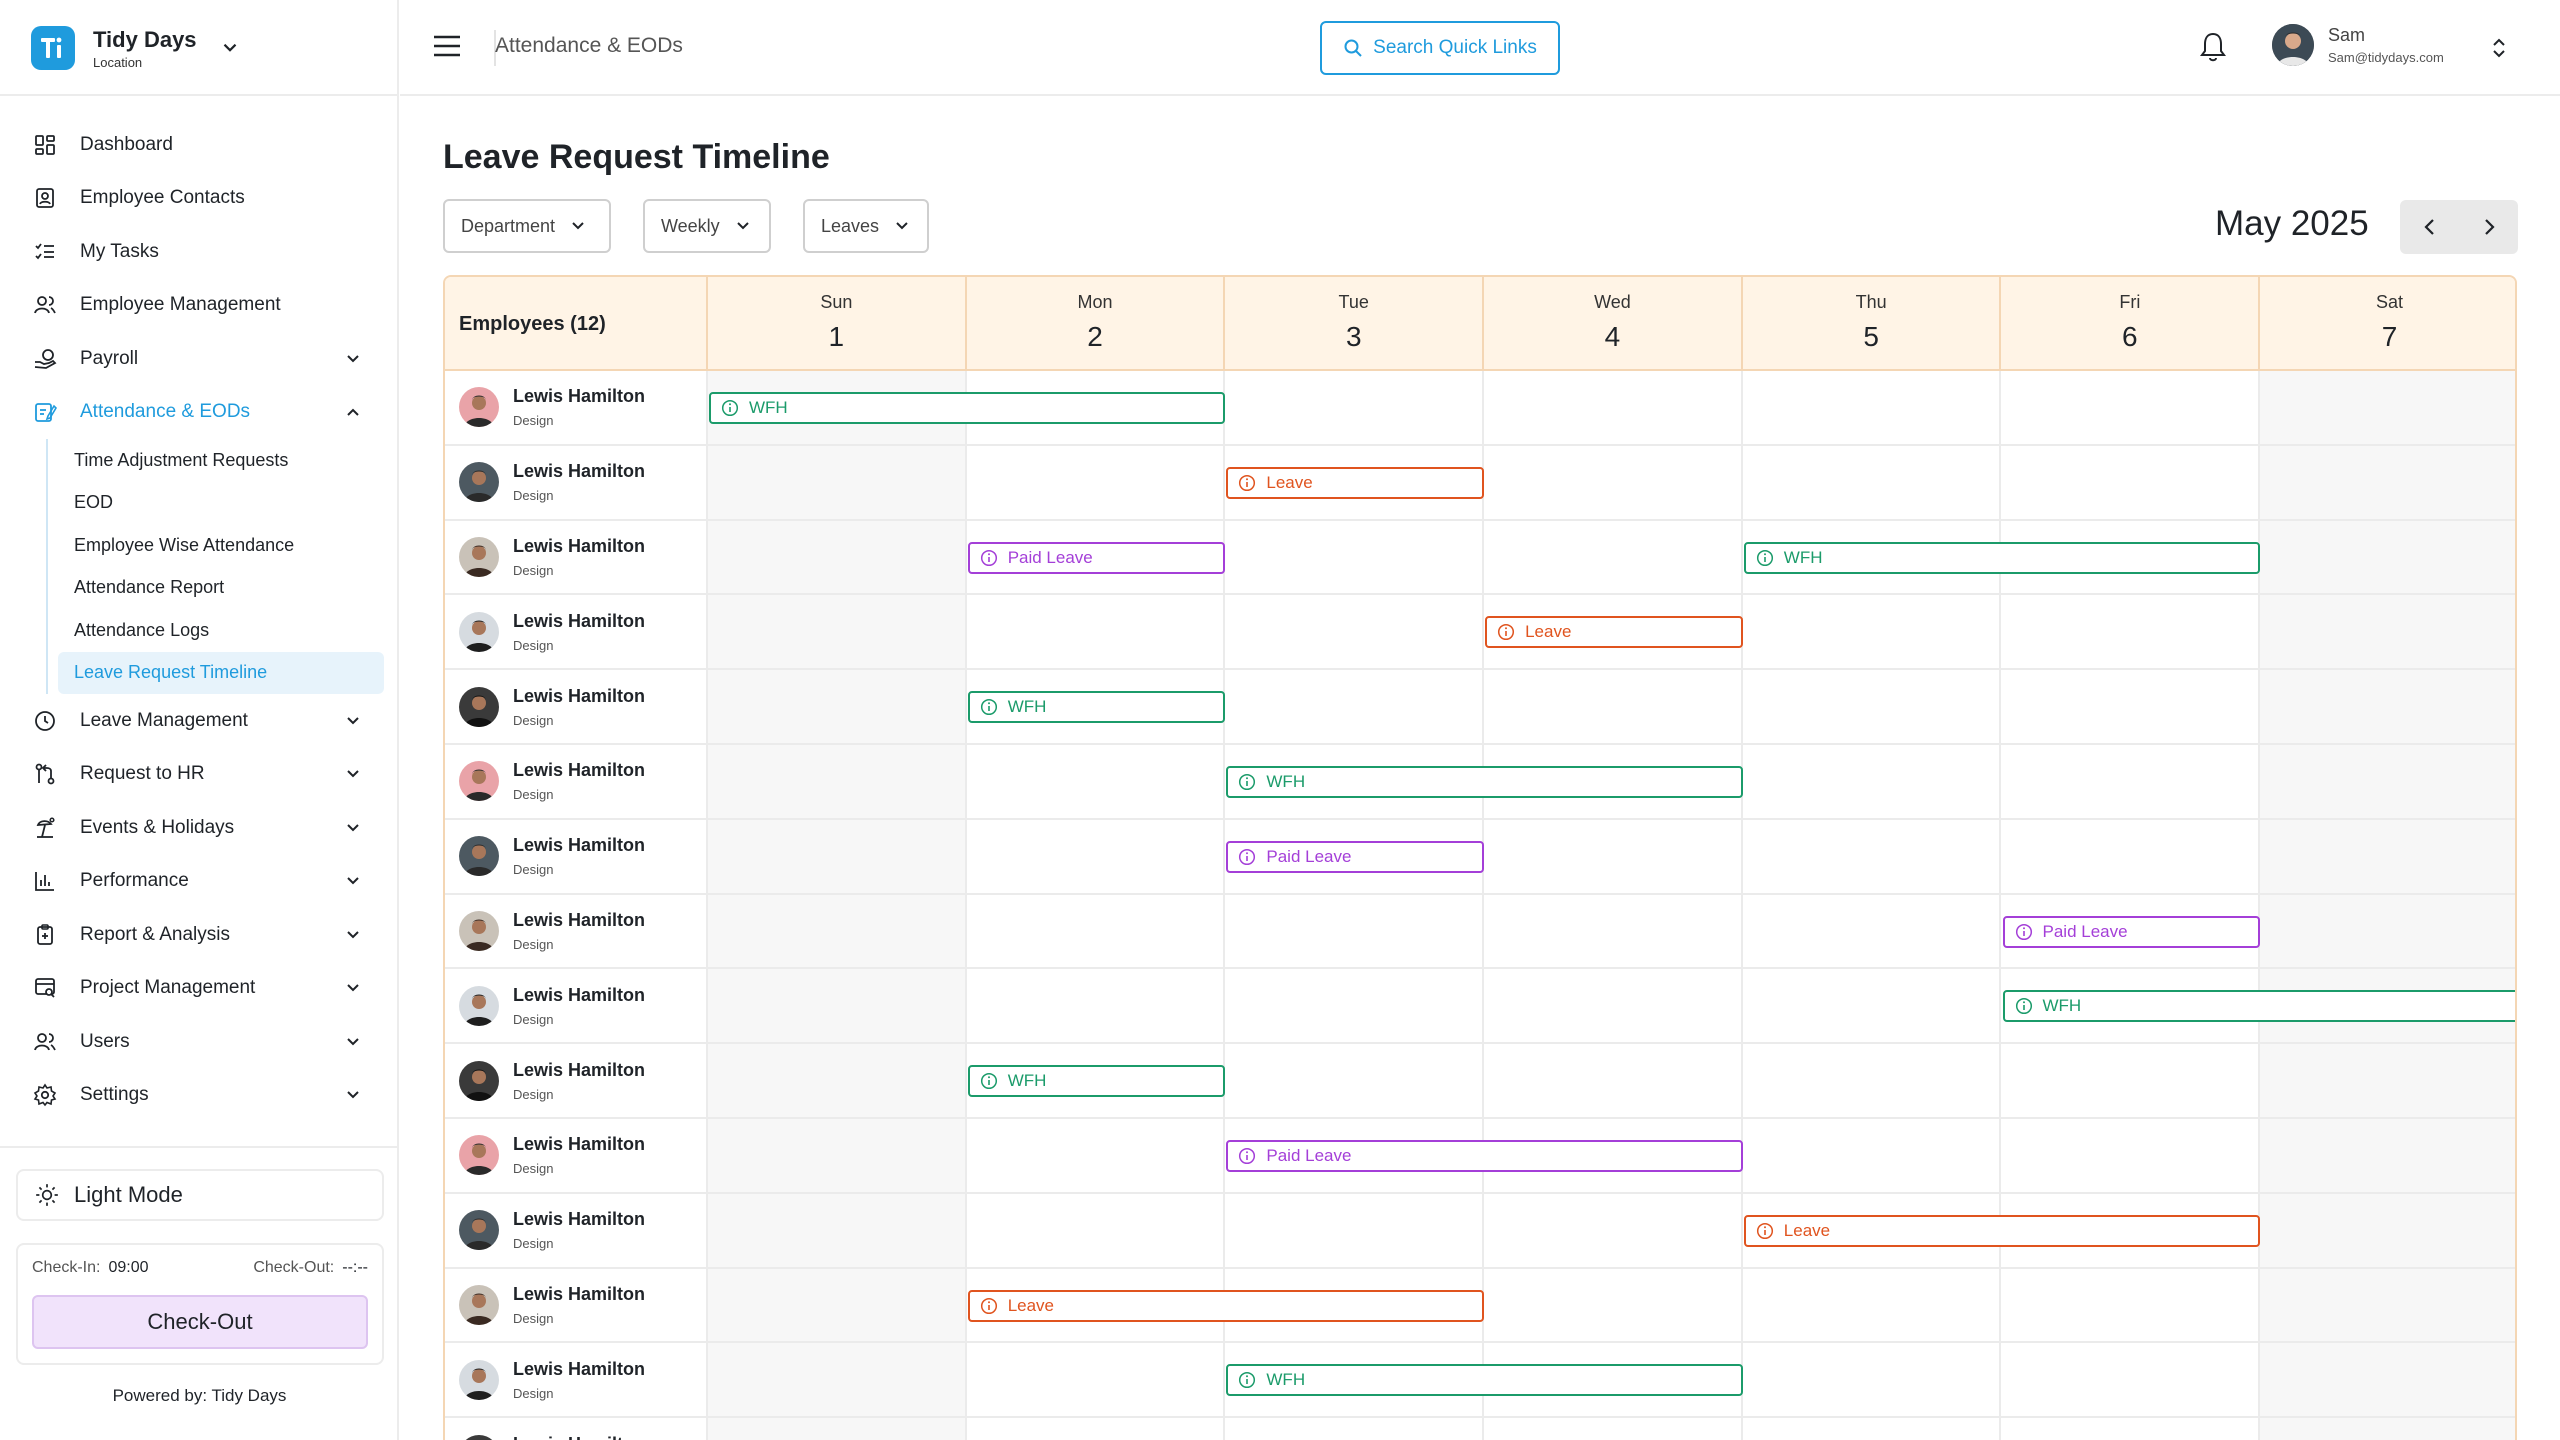 Image resolution: width=2560 pixels, height=1440 pixels. Describe the element at coordinates (866, 226) in the screenshot. I see `leave-type-filter: Leaves` at that location.